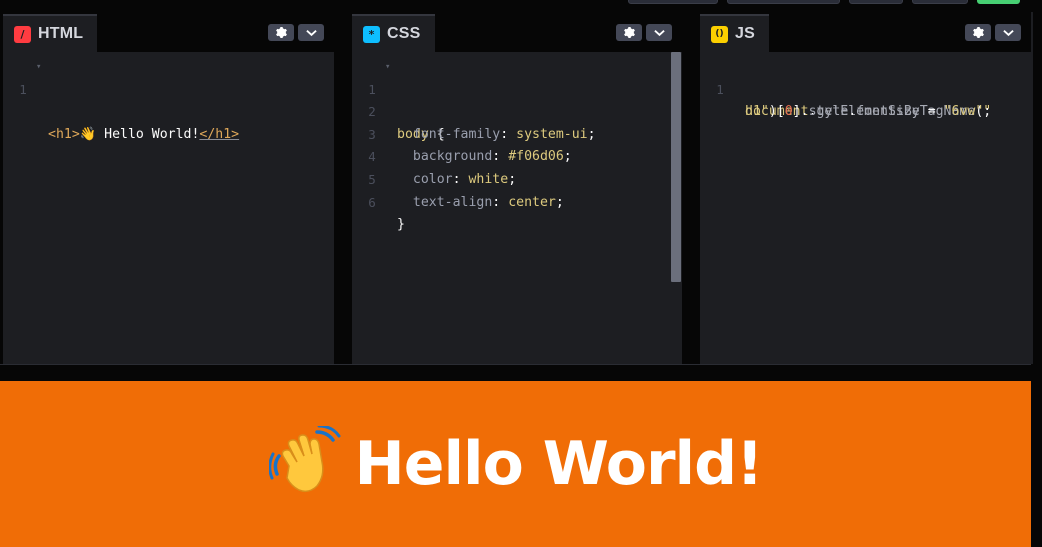 This screenshot has height=547, width=1042. I want to click on css-badge-glyph: *, so click(371, 34).